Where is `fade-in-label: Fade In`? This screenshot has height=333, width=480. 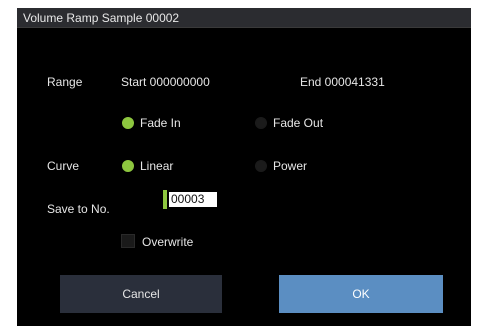 fade-in-label: Fade In is located at coordinates (160, 123).